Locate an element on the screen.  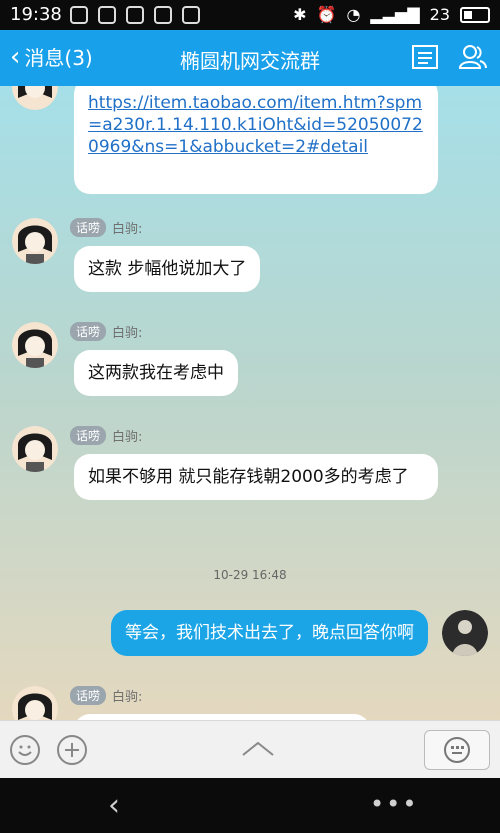
plus-icon is located at coordinates (72, 750).